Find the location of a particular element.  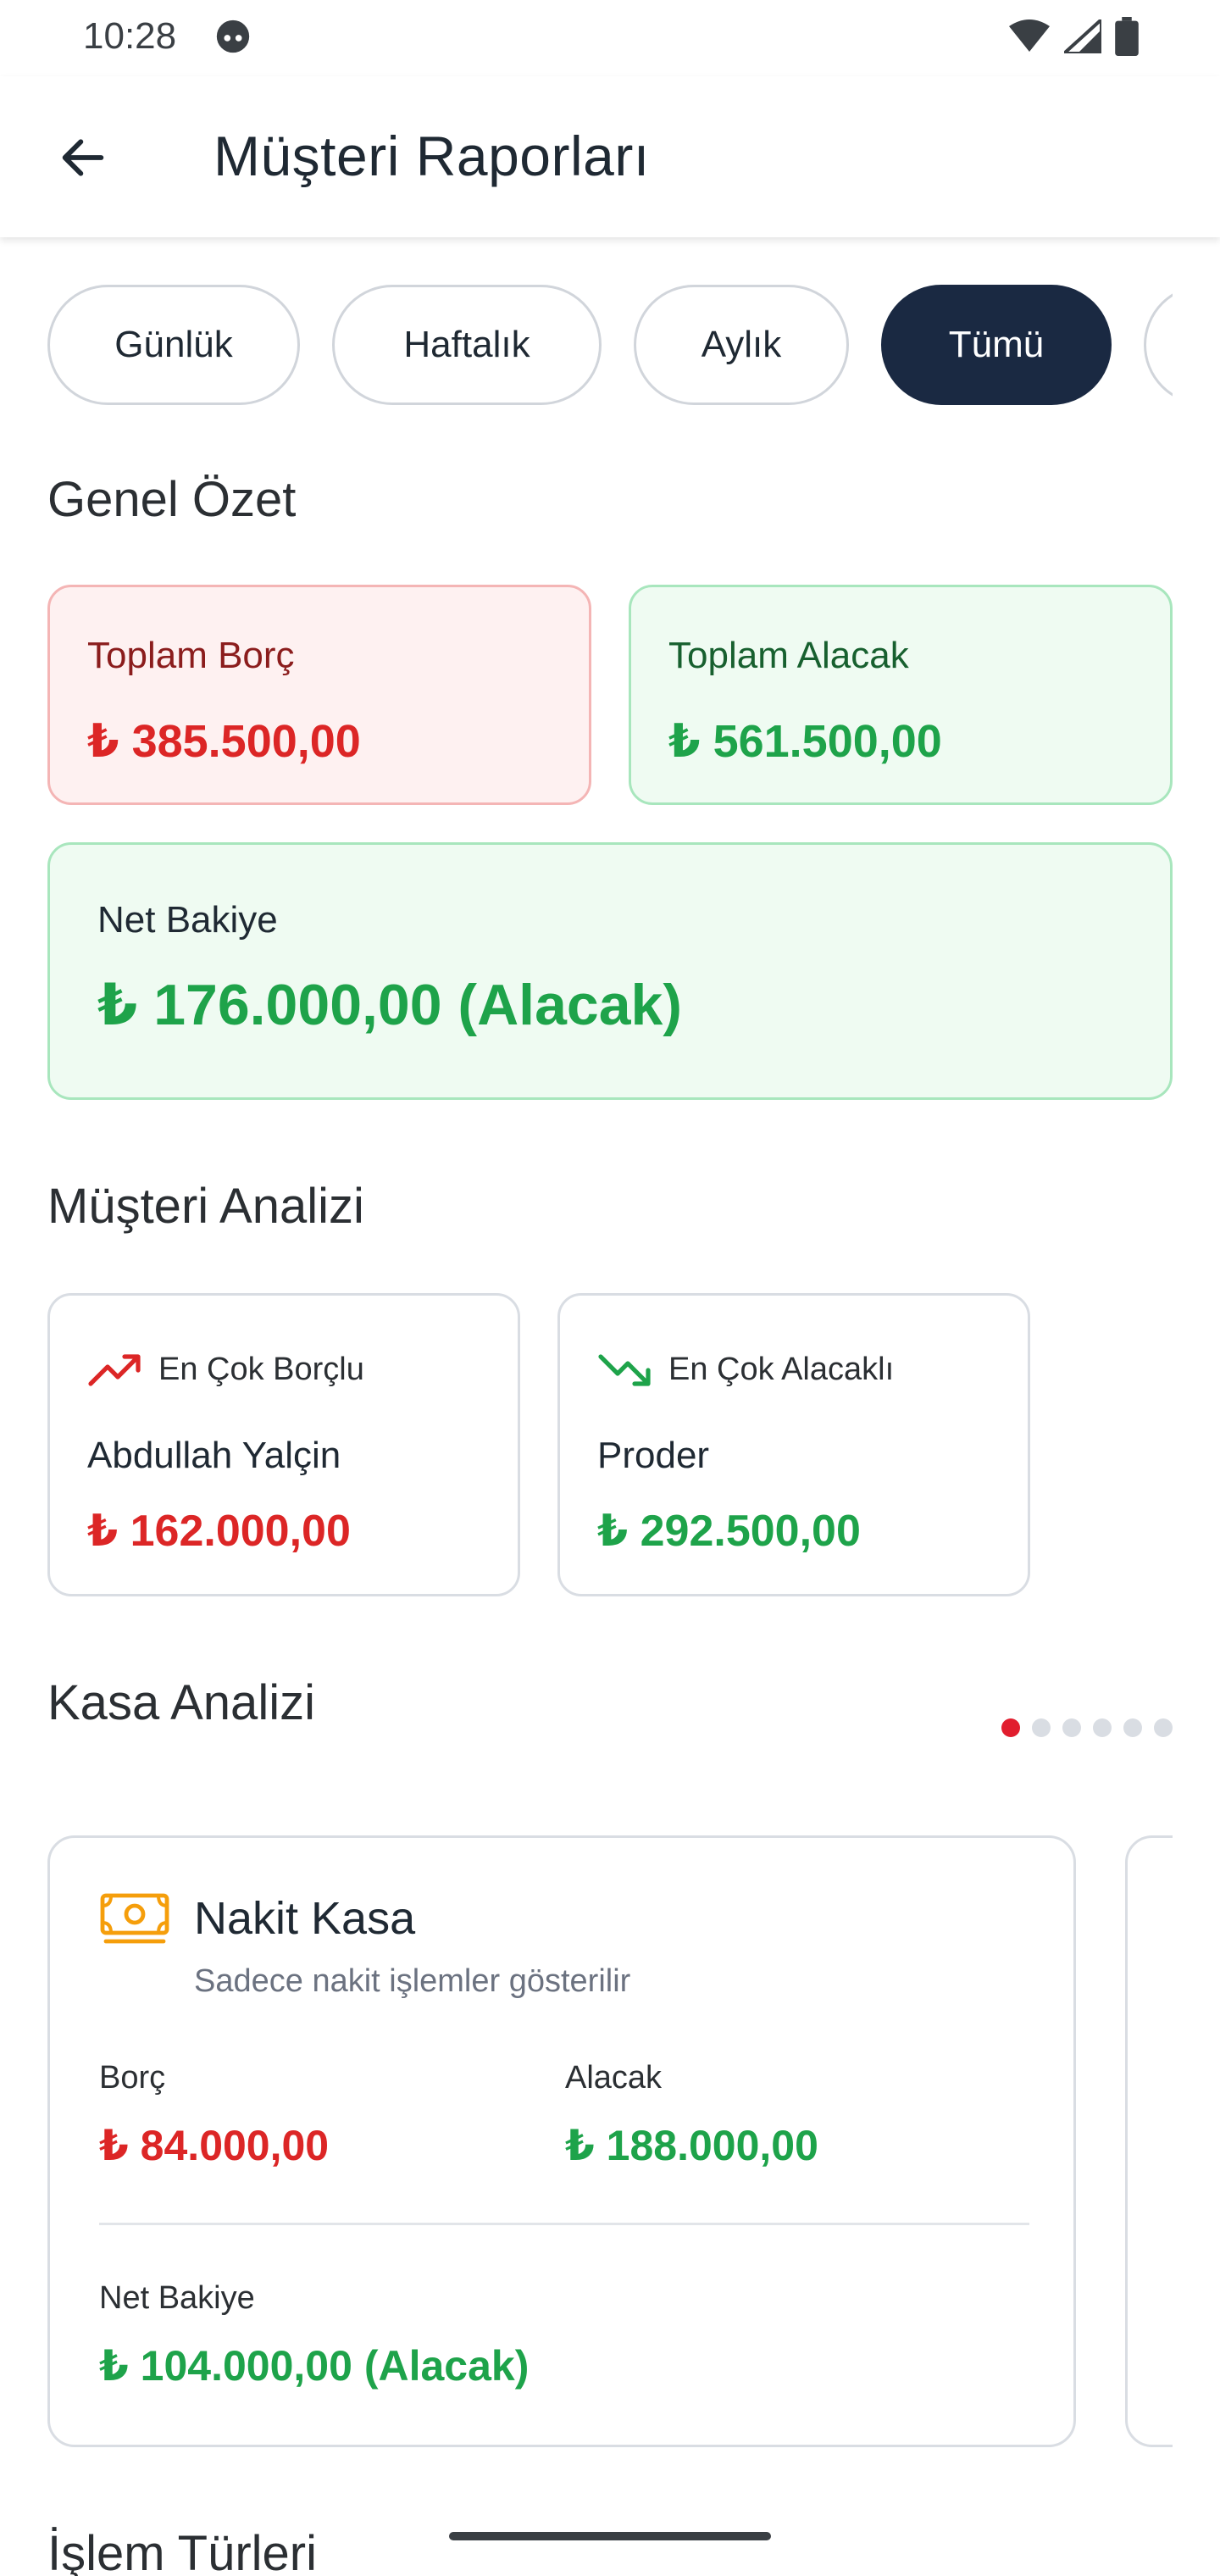

net-balance-card: Net Bakiye ₺ 176.000,00 (Alacak) is located at coordinates (610, 971).